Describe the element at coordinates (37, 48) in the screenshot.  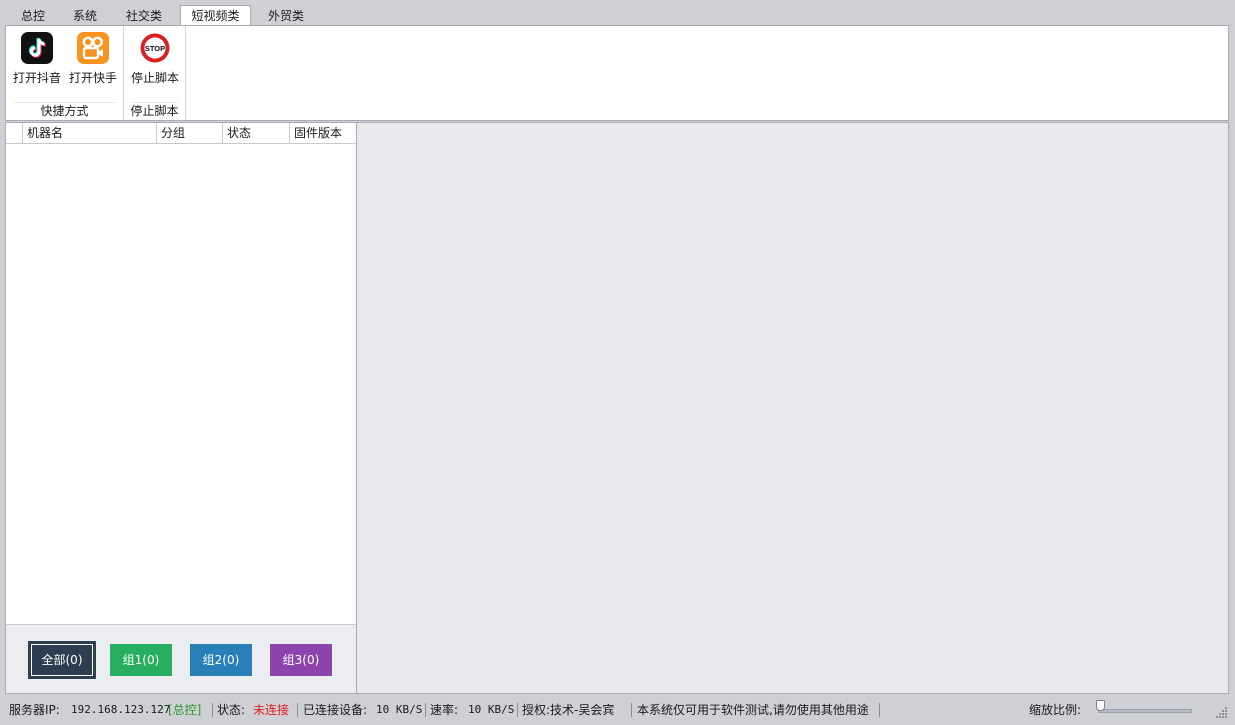
I see `douyin-icon` at that location.